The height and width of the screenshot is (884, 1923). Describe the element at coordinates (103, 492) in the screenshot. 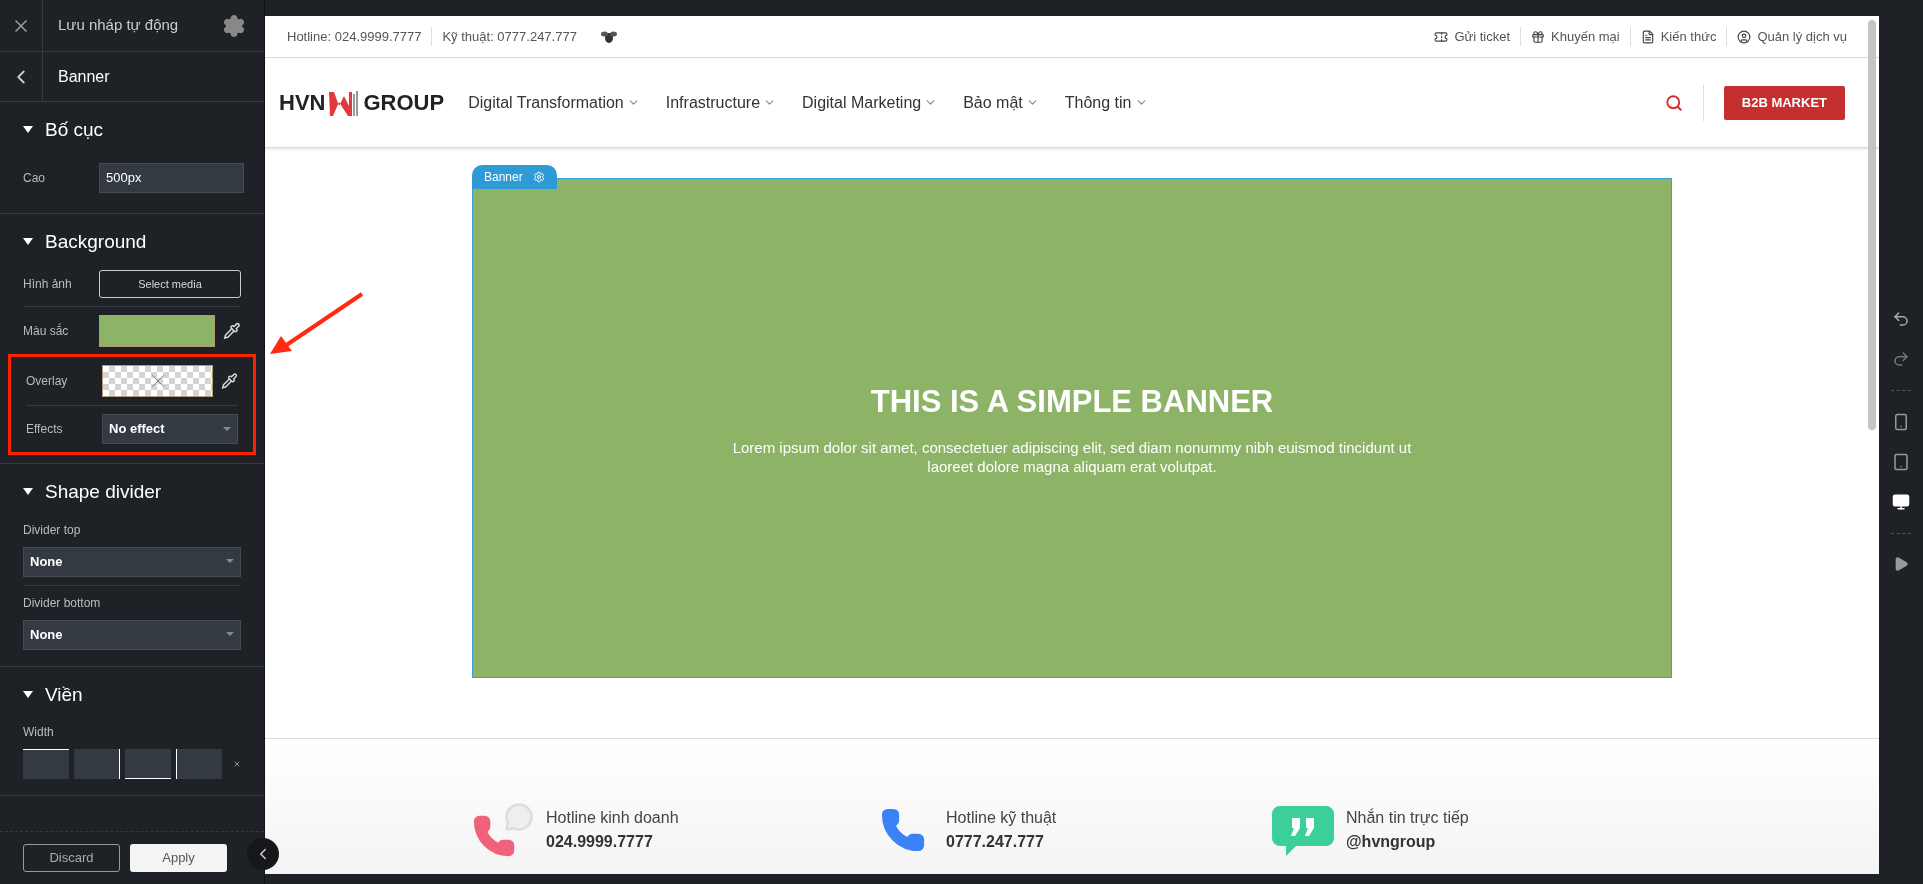

I see `section-title: Shape divider` at that location.